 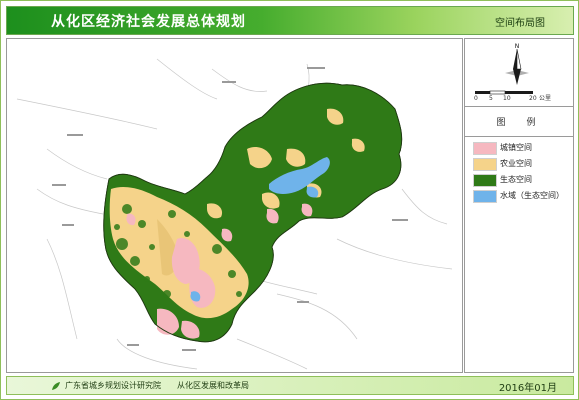 I want to click on legend-title: 图 例, so click(x=519, y=123).